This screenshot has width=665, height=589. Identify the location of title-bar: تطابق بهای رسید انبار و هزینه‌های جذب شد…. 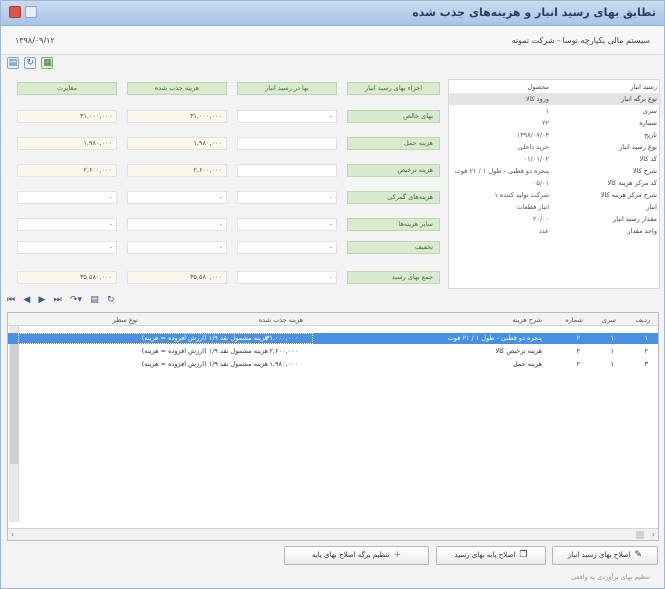
(332, 13).